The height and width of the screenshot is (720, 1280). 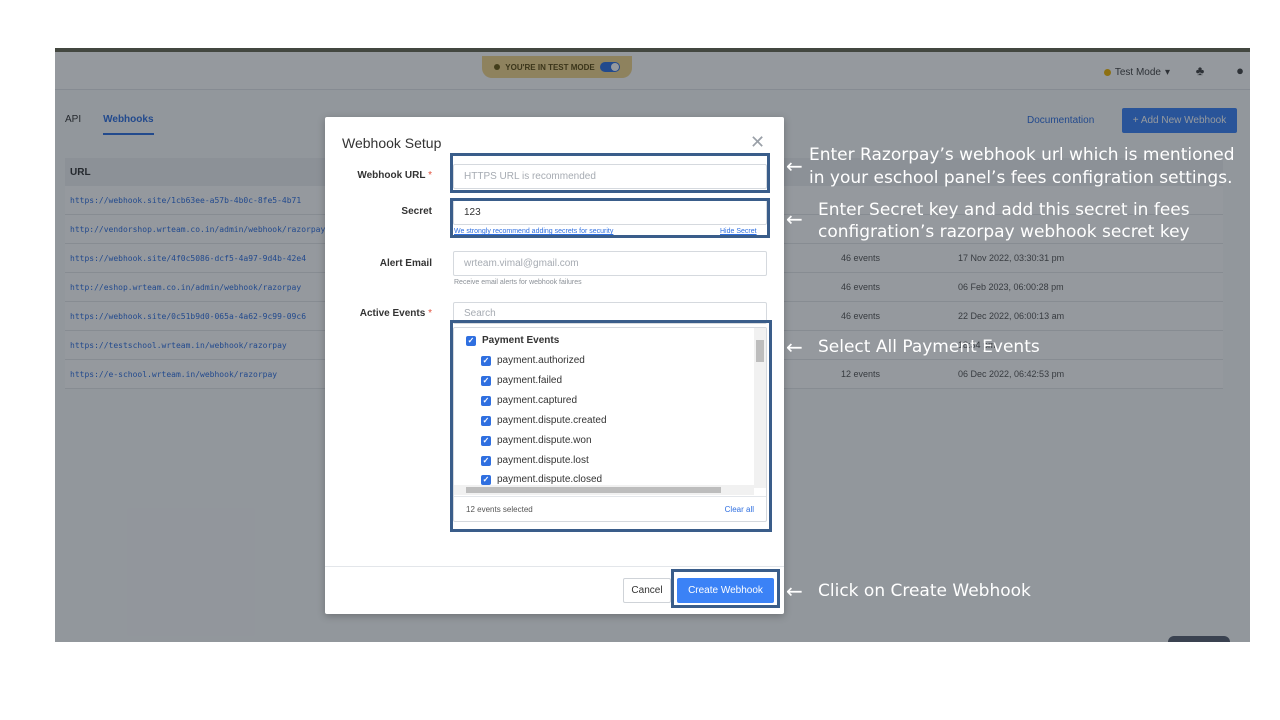 What do you see at coordinates (1199, 639) in the screenshot?
I see `chat-widget` at bounding box center [1199, 639].